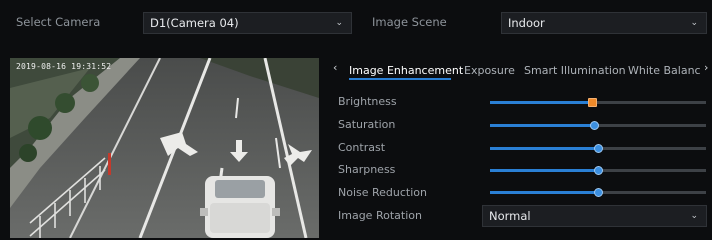  What do you see at coordinates (64, 66) in the screenshot?
I see `video-timestamp: 2019-08-16 19:31:52` at bounding box center [64, 66].